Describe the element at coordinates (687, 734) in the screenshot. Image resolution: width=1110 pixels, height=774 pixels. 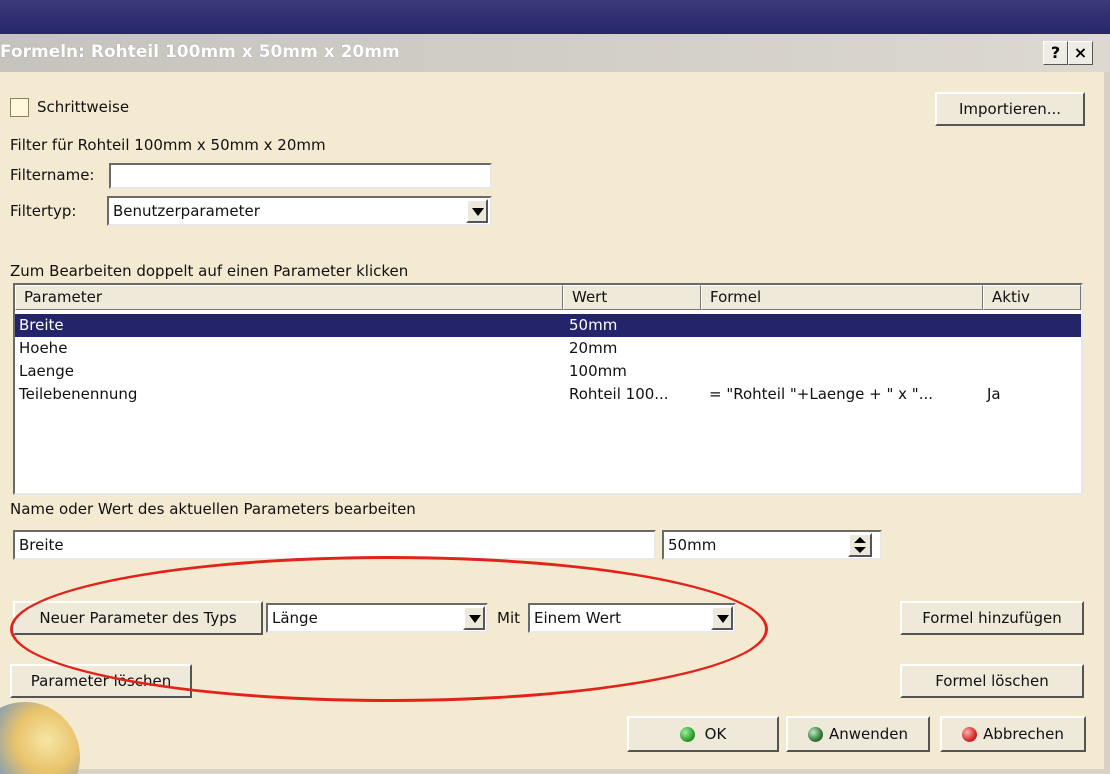
I see `ok-icon` at that location.